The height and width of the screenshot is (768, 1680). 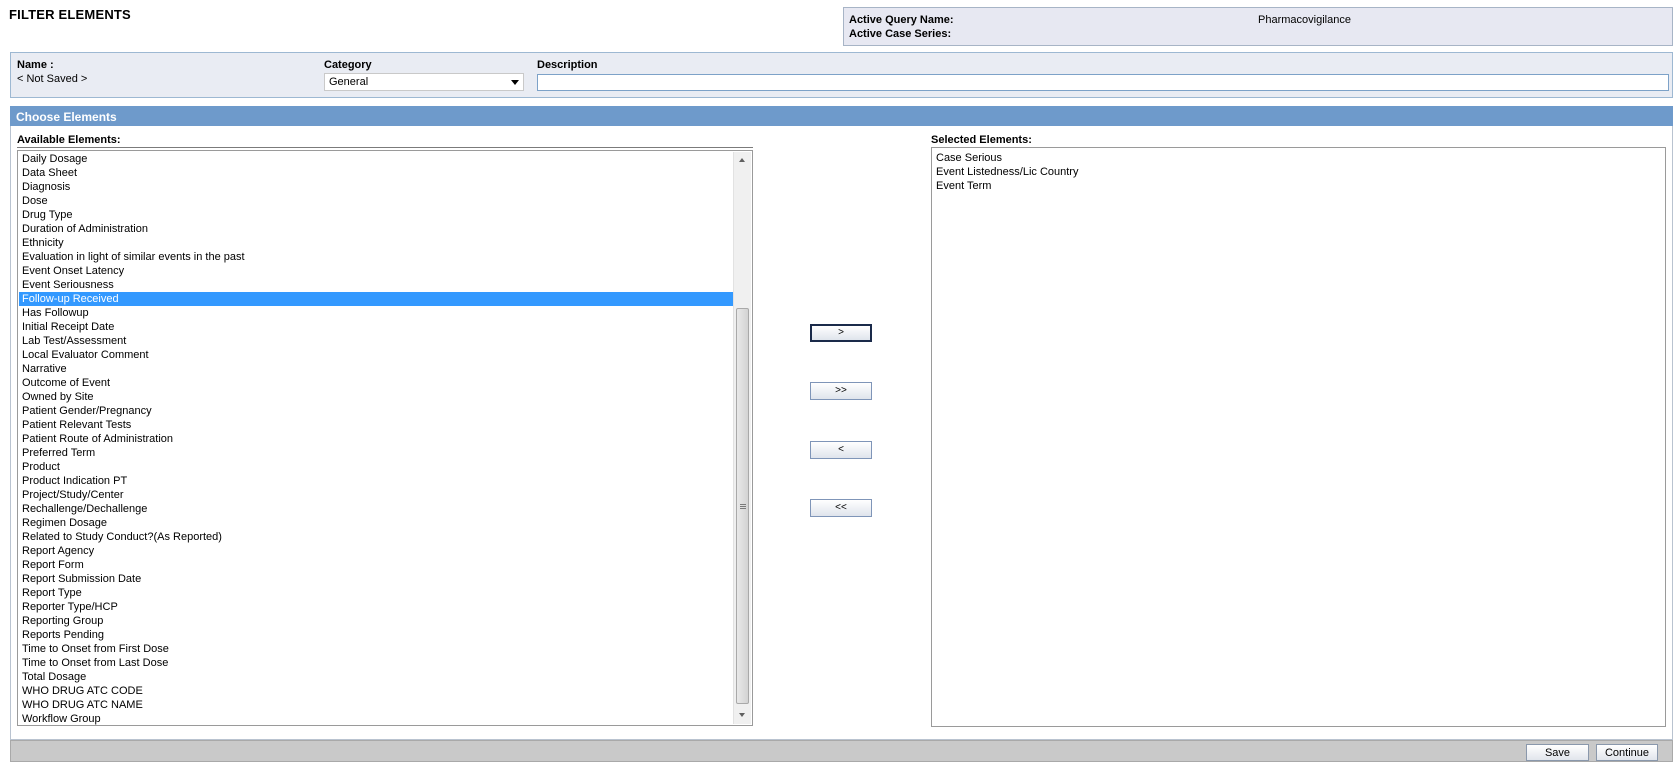 I want to click on available-element-item: Workflow Group, so click(x=376, y=718).